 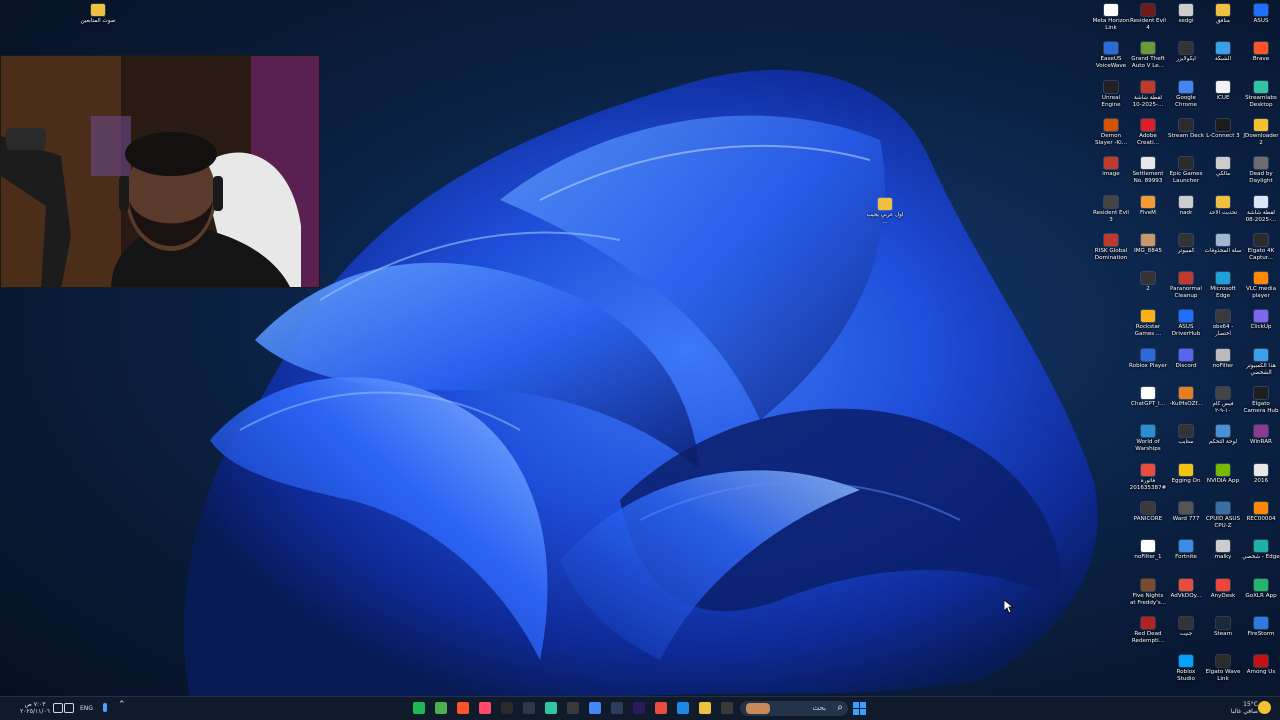 What do you see at coordinates (1261, 14) in the screenshot?
I see `desktop-icon: ASUS` at bounding box center [1261, 14].